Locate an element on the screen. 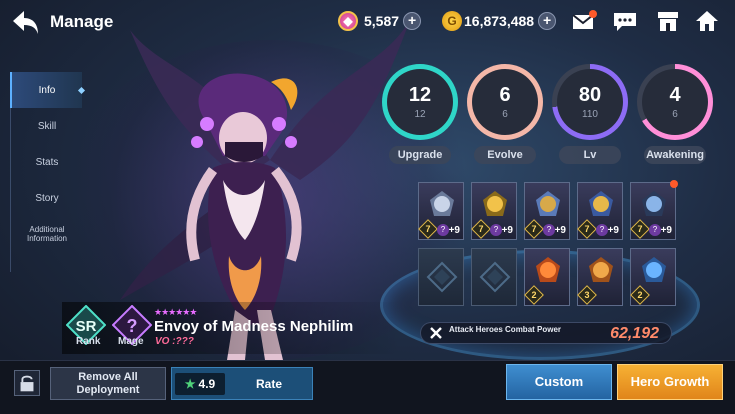 The width and height of the screenshot is (735, 414). tab-story: Story is located at coordinates (46, 198).